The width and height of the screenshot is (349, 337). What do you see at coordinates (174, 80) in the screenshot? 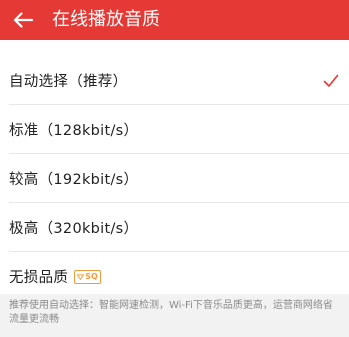
I see `quality-option-auto: 自动选择（推荐）` at bounding box center [174, 80].